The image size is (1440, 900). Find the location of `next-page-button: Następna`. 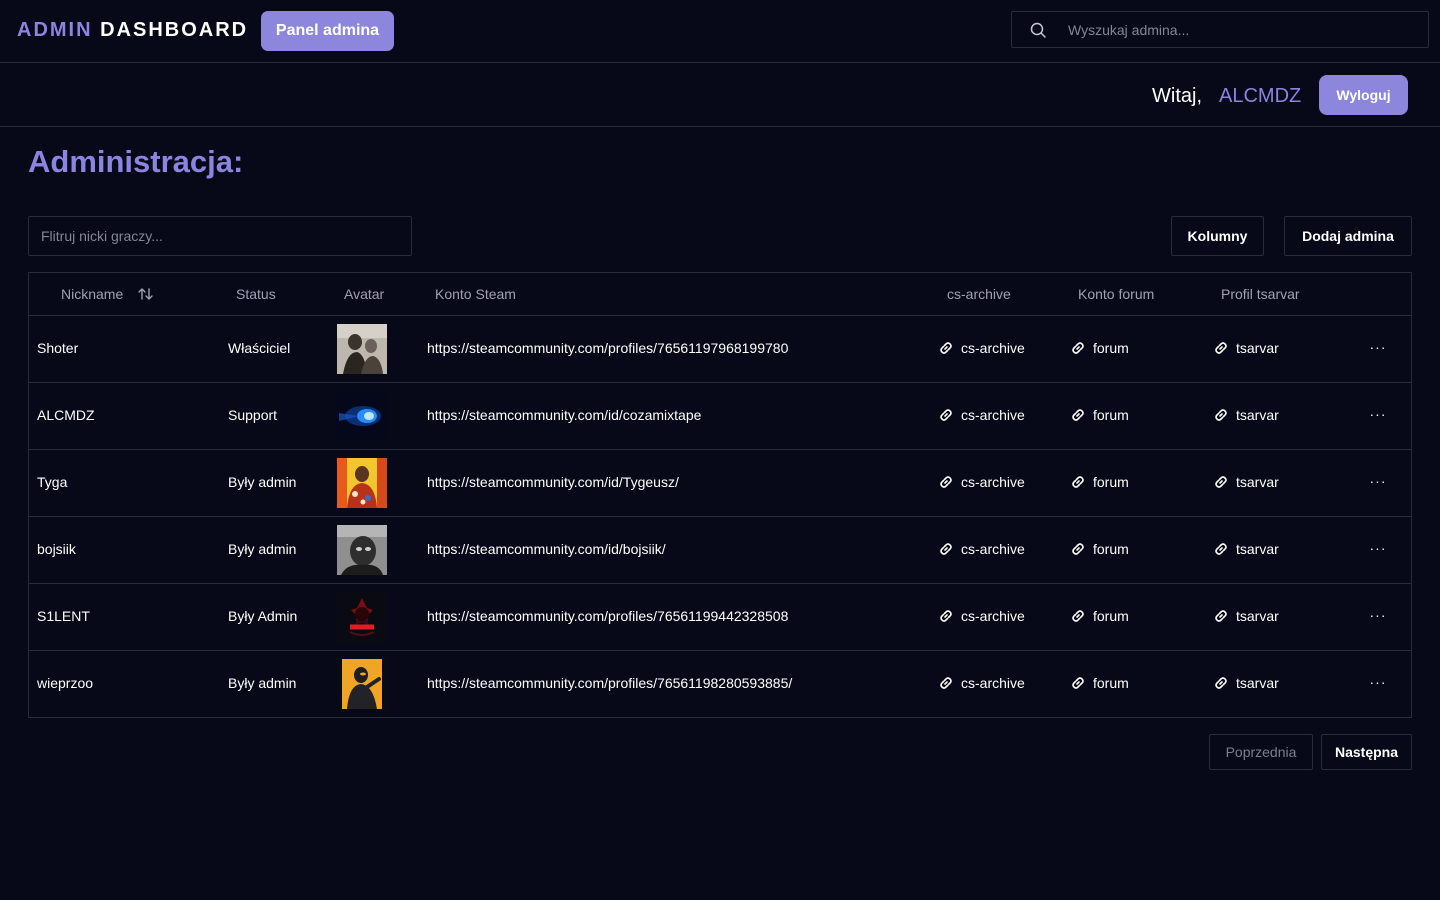

next-page-button: Następna is located at coordinates (1366, 752).